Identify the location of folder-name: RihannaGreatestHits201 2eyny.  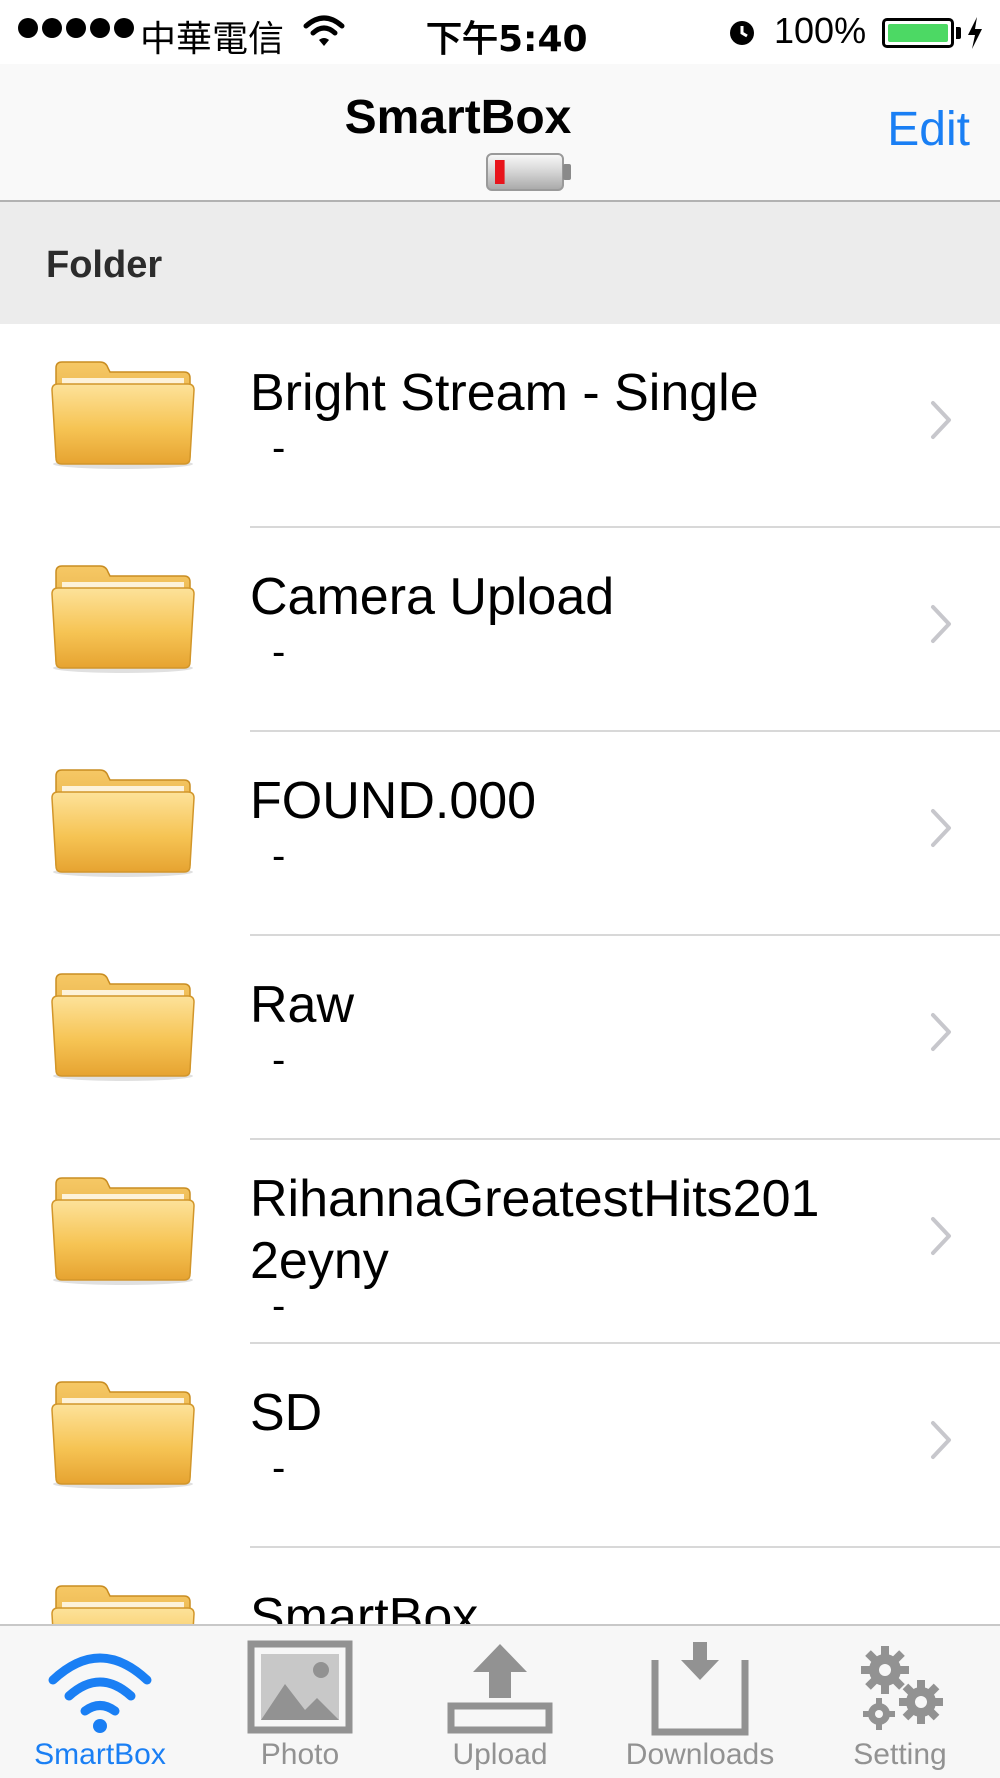
(535, 1230).